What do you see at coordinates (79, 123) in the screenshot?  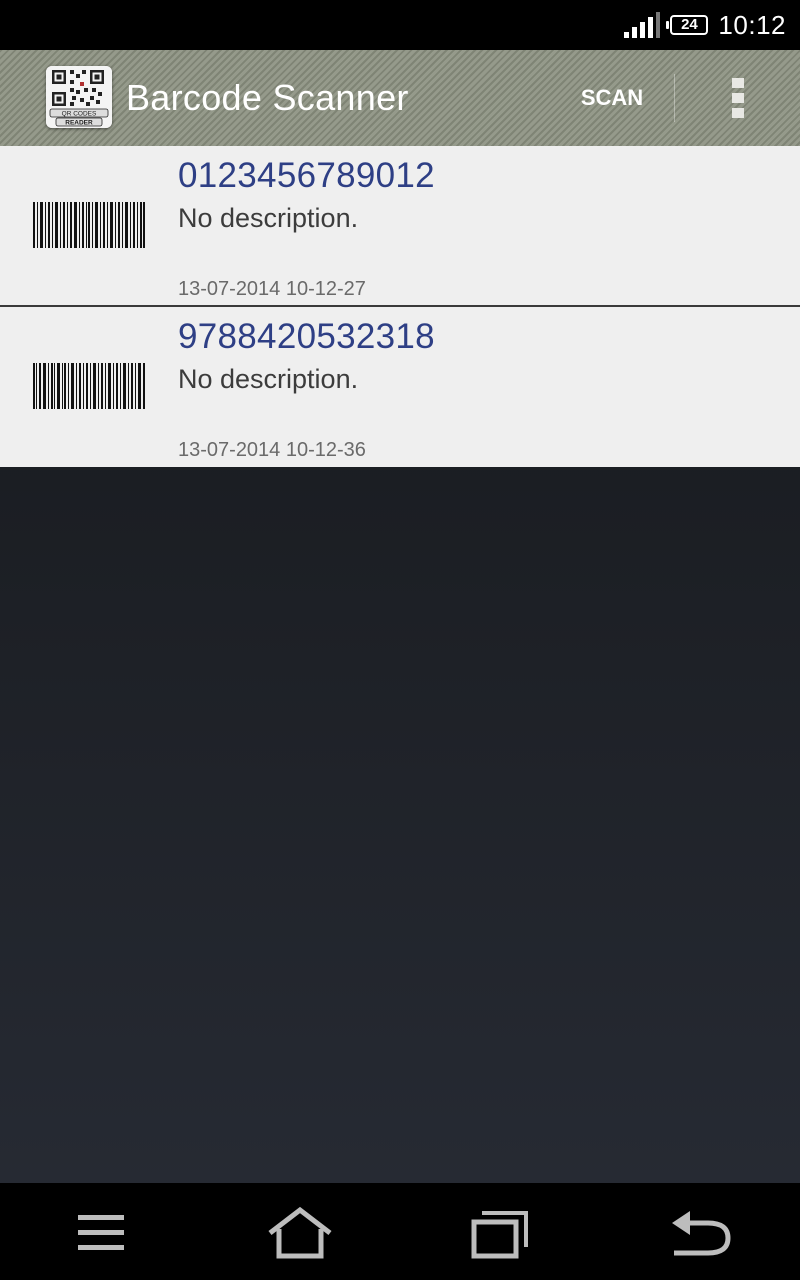 I see `app-logo-text-bottom: READER` at bounding box center [79, 123].